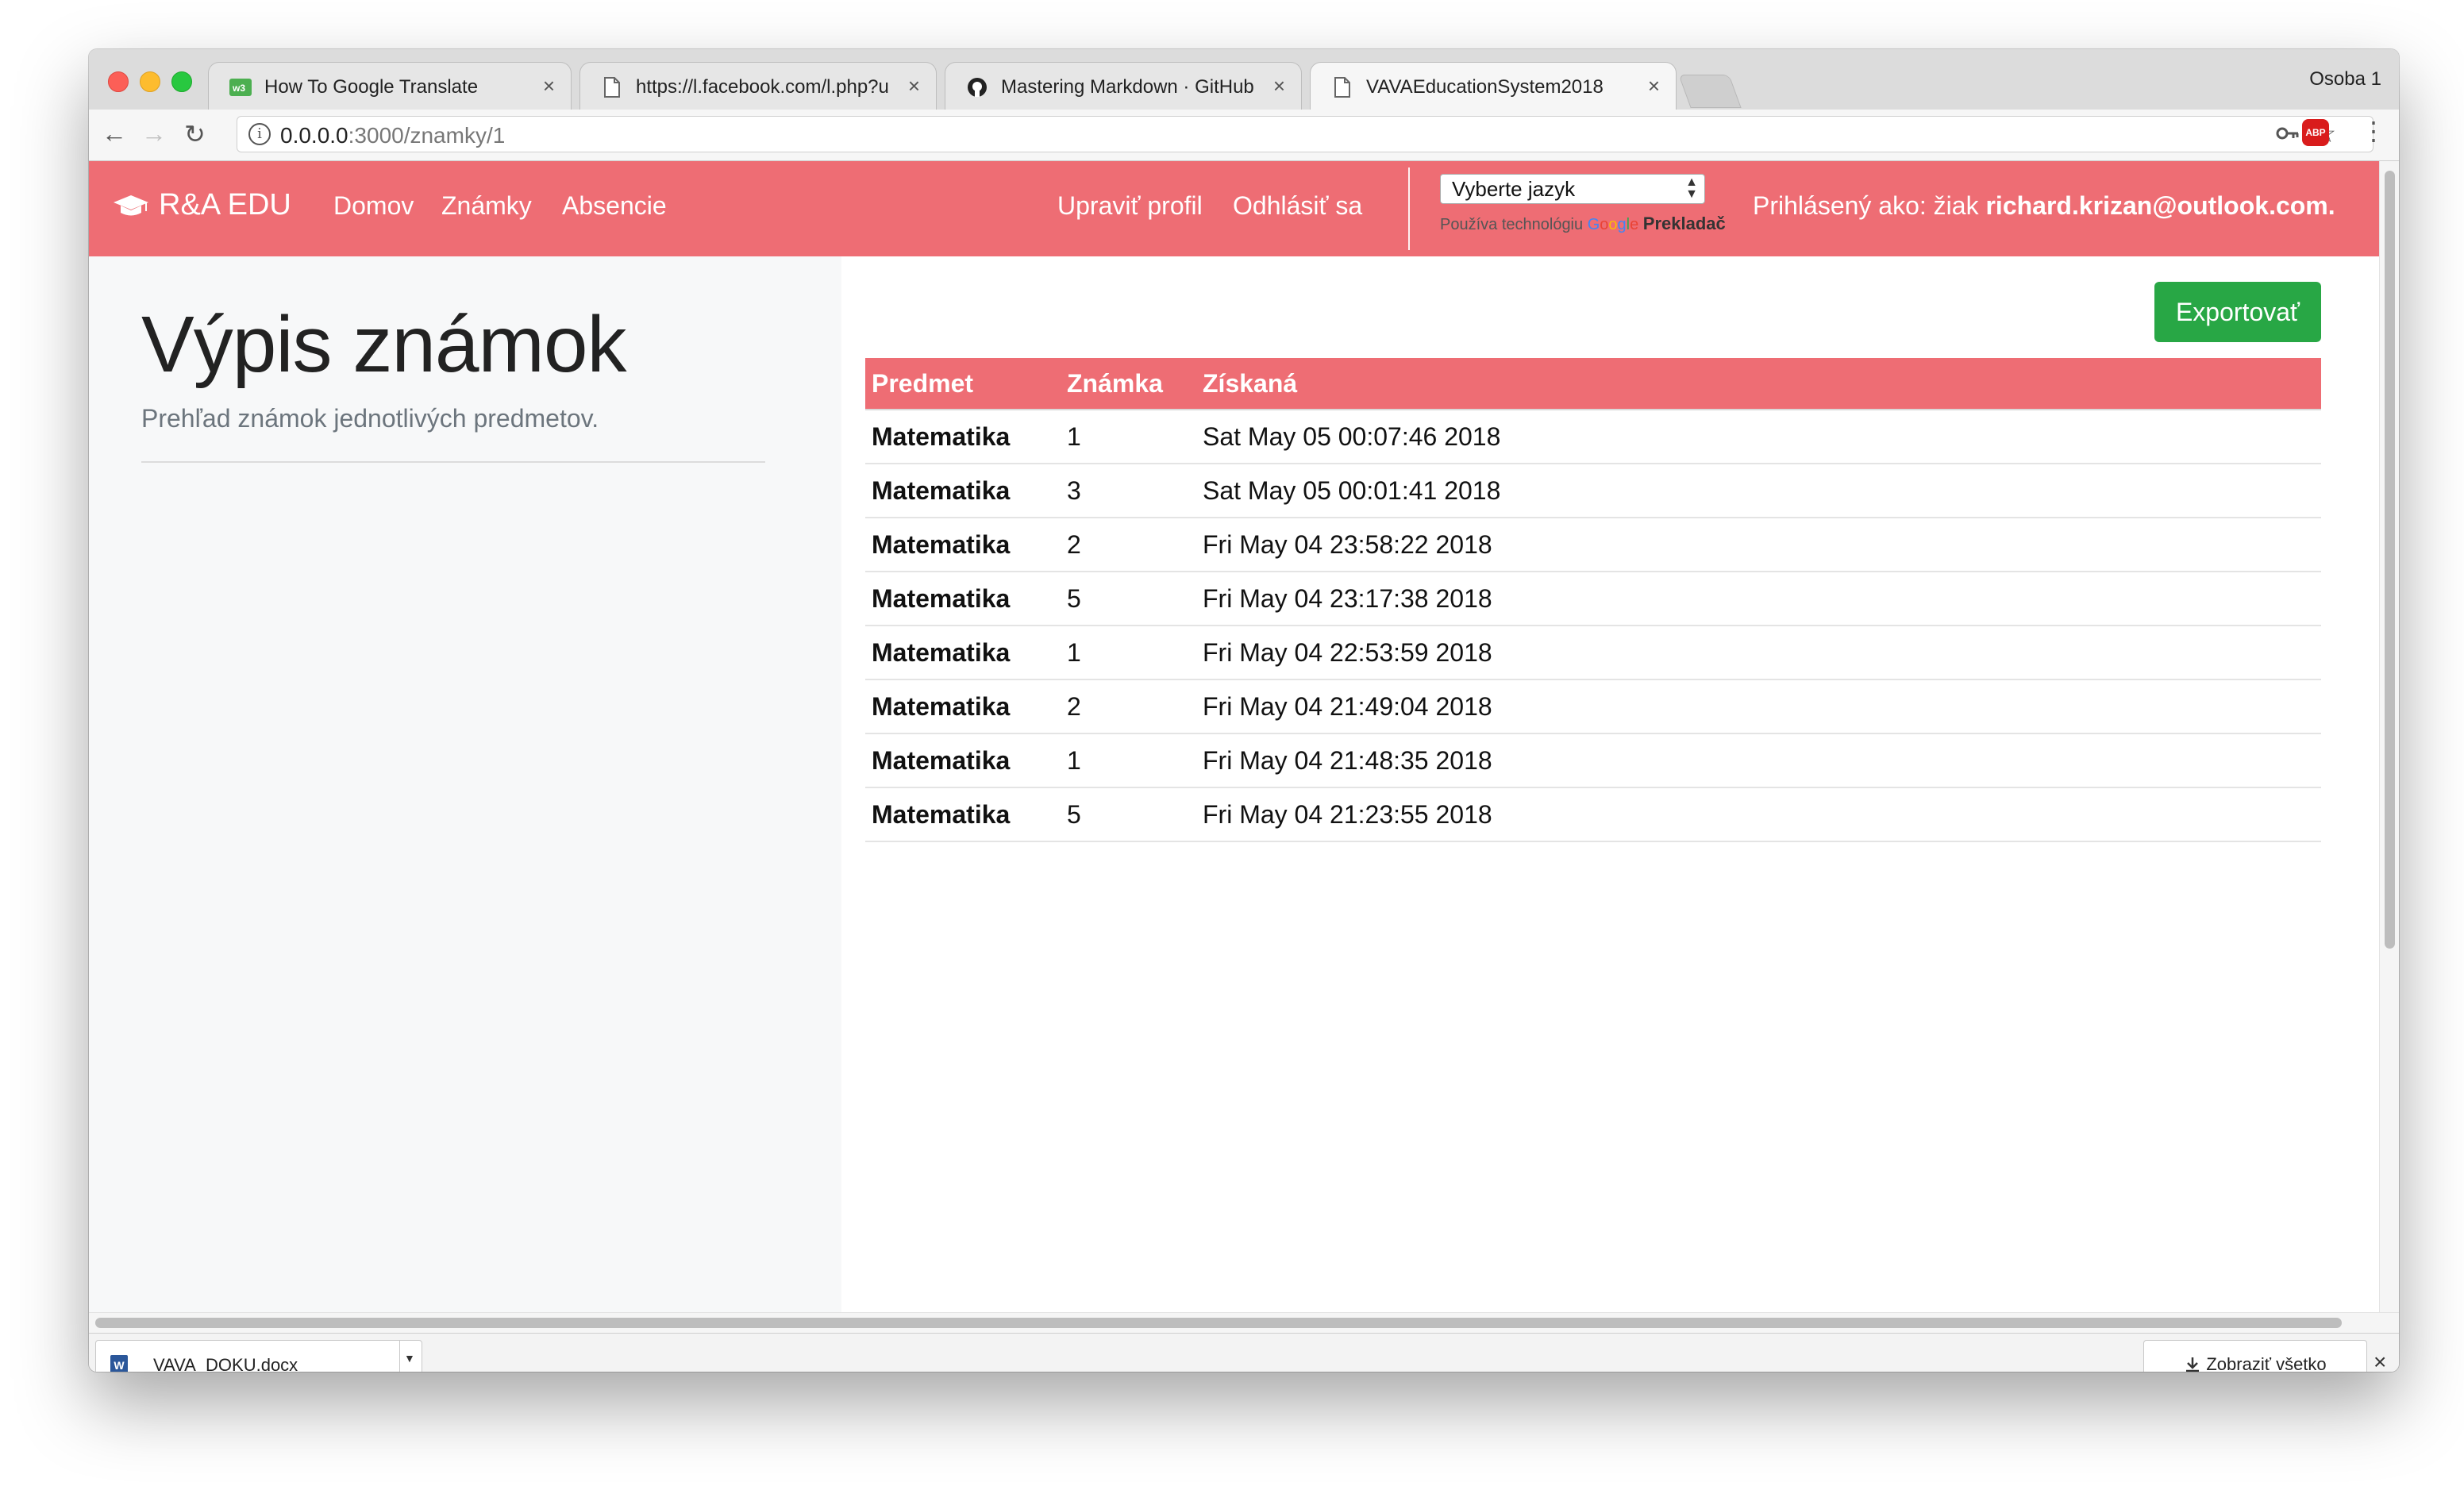 The width and height of the screenshot is (2464, 1486). I want to click on tab-vava-active: VAVAEducationSystem2018 ×, so click(1493, 86).